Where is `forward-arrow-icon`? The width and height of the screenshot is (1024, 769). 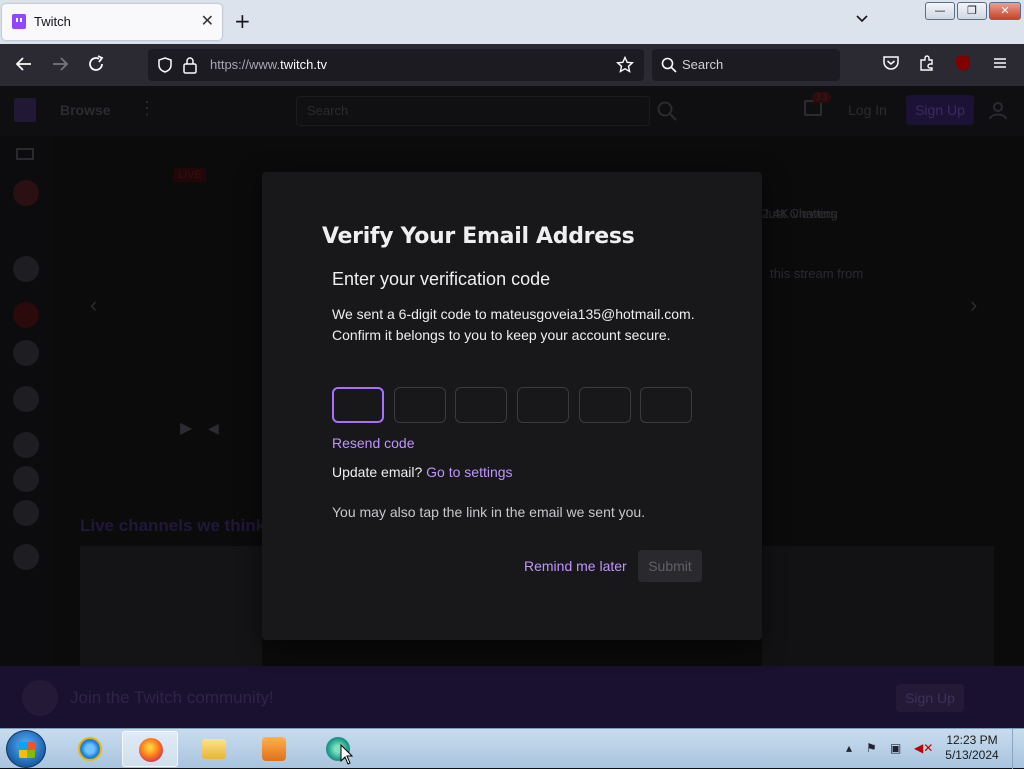 forward-arrow-icon is located at coordinates (60, 64).